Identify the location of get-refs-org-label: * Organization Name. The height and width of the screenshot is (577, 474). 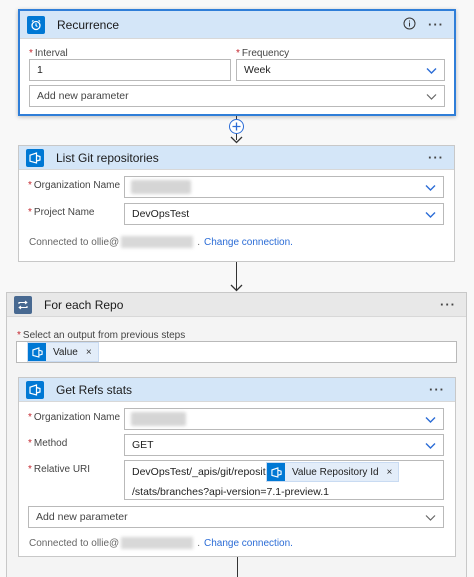
(74, 417).